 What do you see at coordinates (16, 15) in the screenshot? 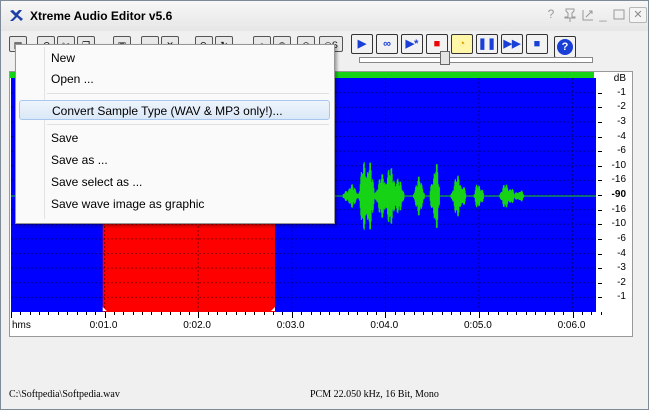
I see `app-icon` at bounding box center [16, 15].